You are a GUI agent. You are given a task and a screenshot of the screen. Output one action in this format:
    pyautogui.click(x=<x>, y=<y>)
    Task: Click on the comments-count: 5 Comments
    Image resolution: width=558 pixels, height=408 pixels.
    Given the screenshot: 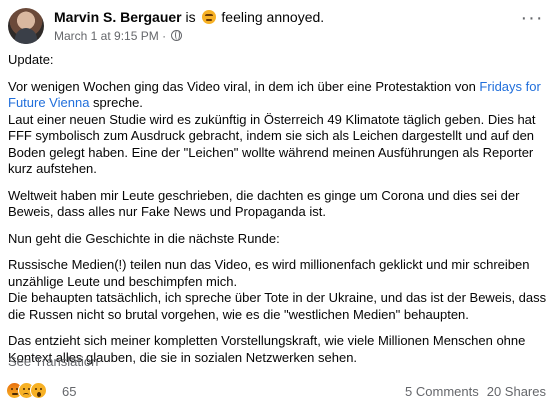 What is the action you would take?
    pyautogui.click(x=442, y=391)
    